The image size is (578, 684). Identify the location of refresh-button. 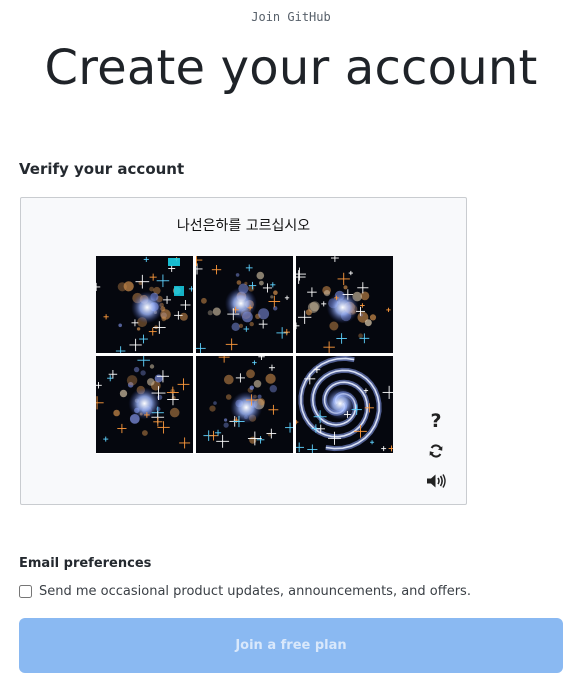
(436, 451).